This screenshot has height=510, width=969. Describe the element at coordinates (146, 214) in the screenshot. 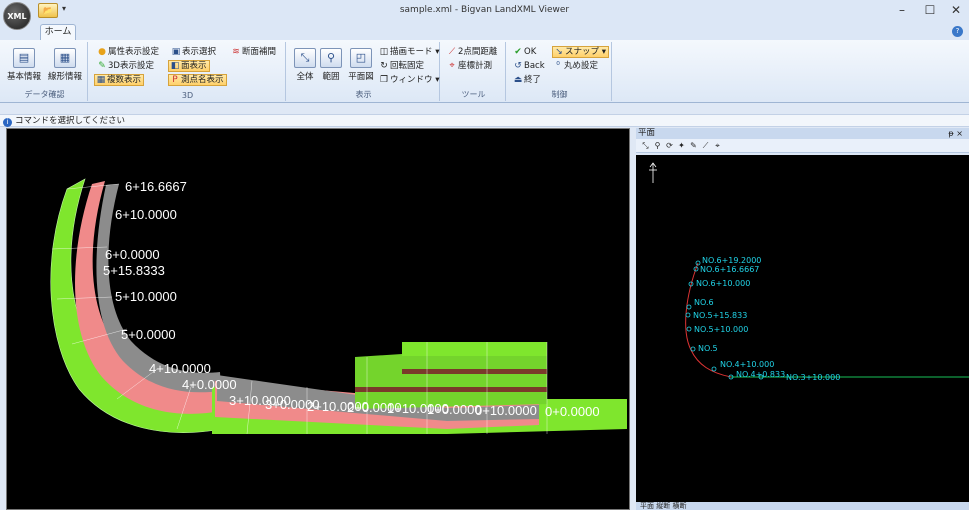

I see `station-label: 6+10.0000` at that location.